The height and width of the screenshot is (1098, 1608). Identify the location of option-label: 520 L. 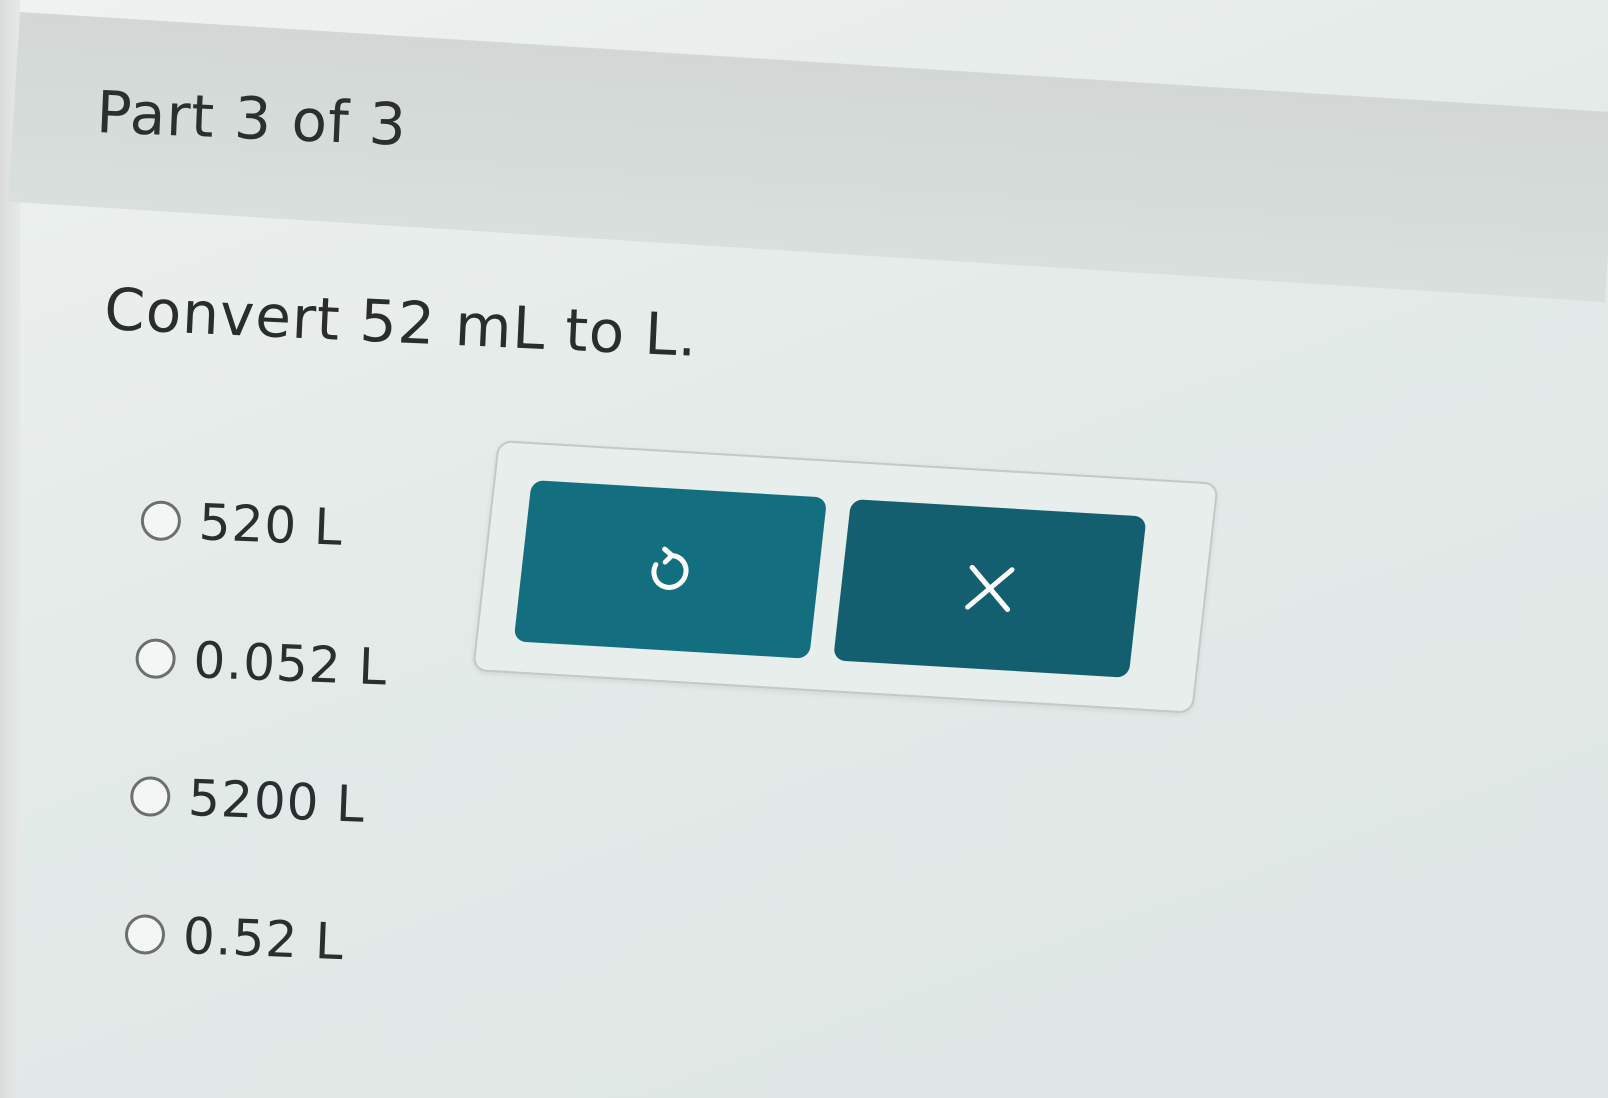
(271, 525).